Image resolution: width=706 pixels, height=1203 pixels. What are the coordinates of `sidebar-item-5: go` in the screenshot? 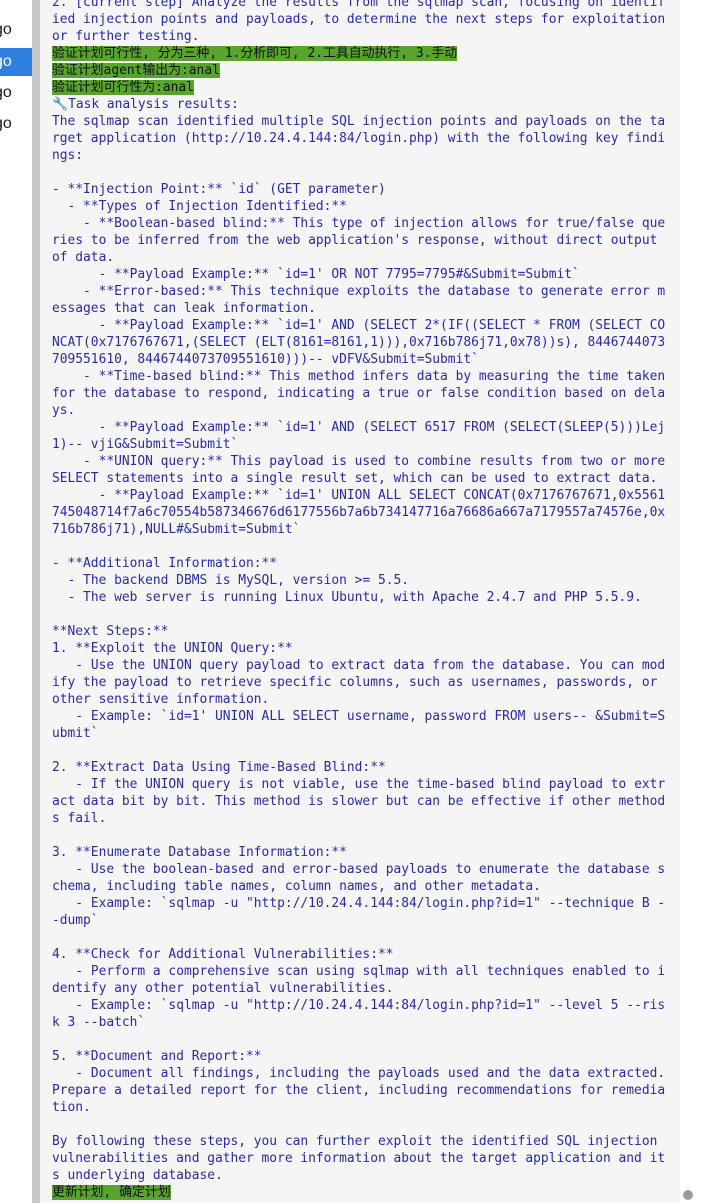 It's located at (16, 124).